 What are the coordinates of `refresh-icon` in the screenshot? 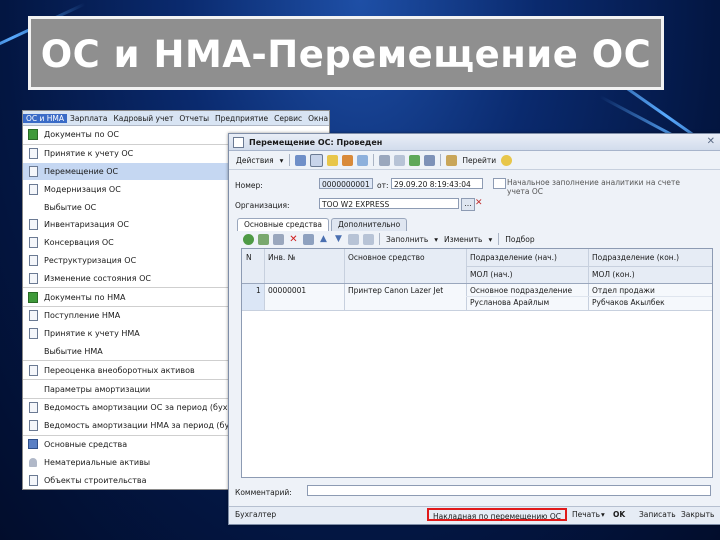 It's located at (363, 160).